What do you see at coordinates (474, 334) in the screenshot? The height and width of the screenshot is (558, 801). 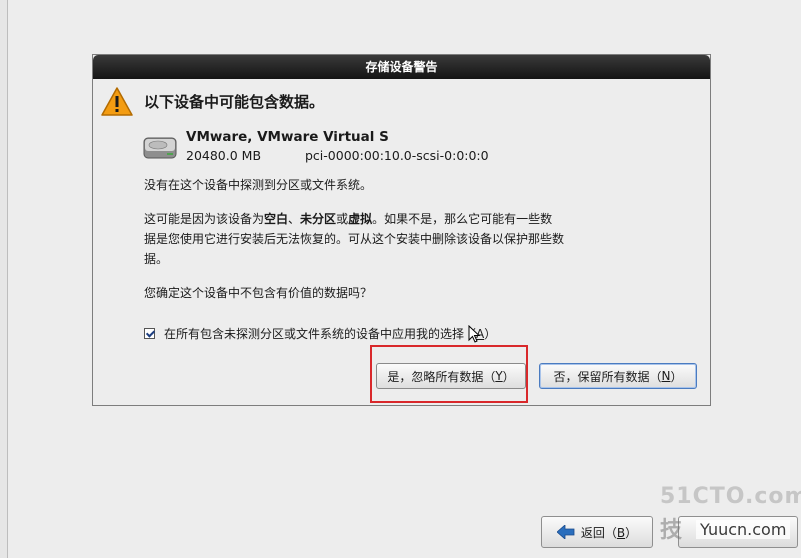 I see `mouse-cursor-icon` at bounding box center [474, 334].